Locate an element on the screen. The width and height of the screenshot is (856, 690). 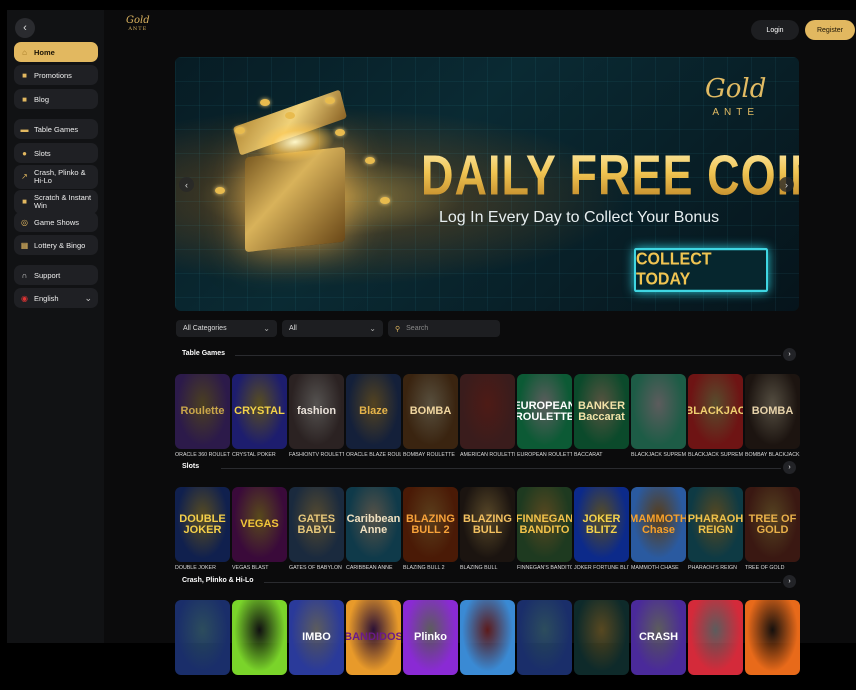
sidebar-item-promotions: ■ Promotions is located at coordinates (56, 75).